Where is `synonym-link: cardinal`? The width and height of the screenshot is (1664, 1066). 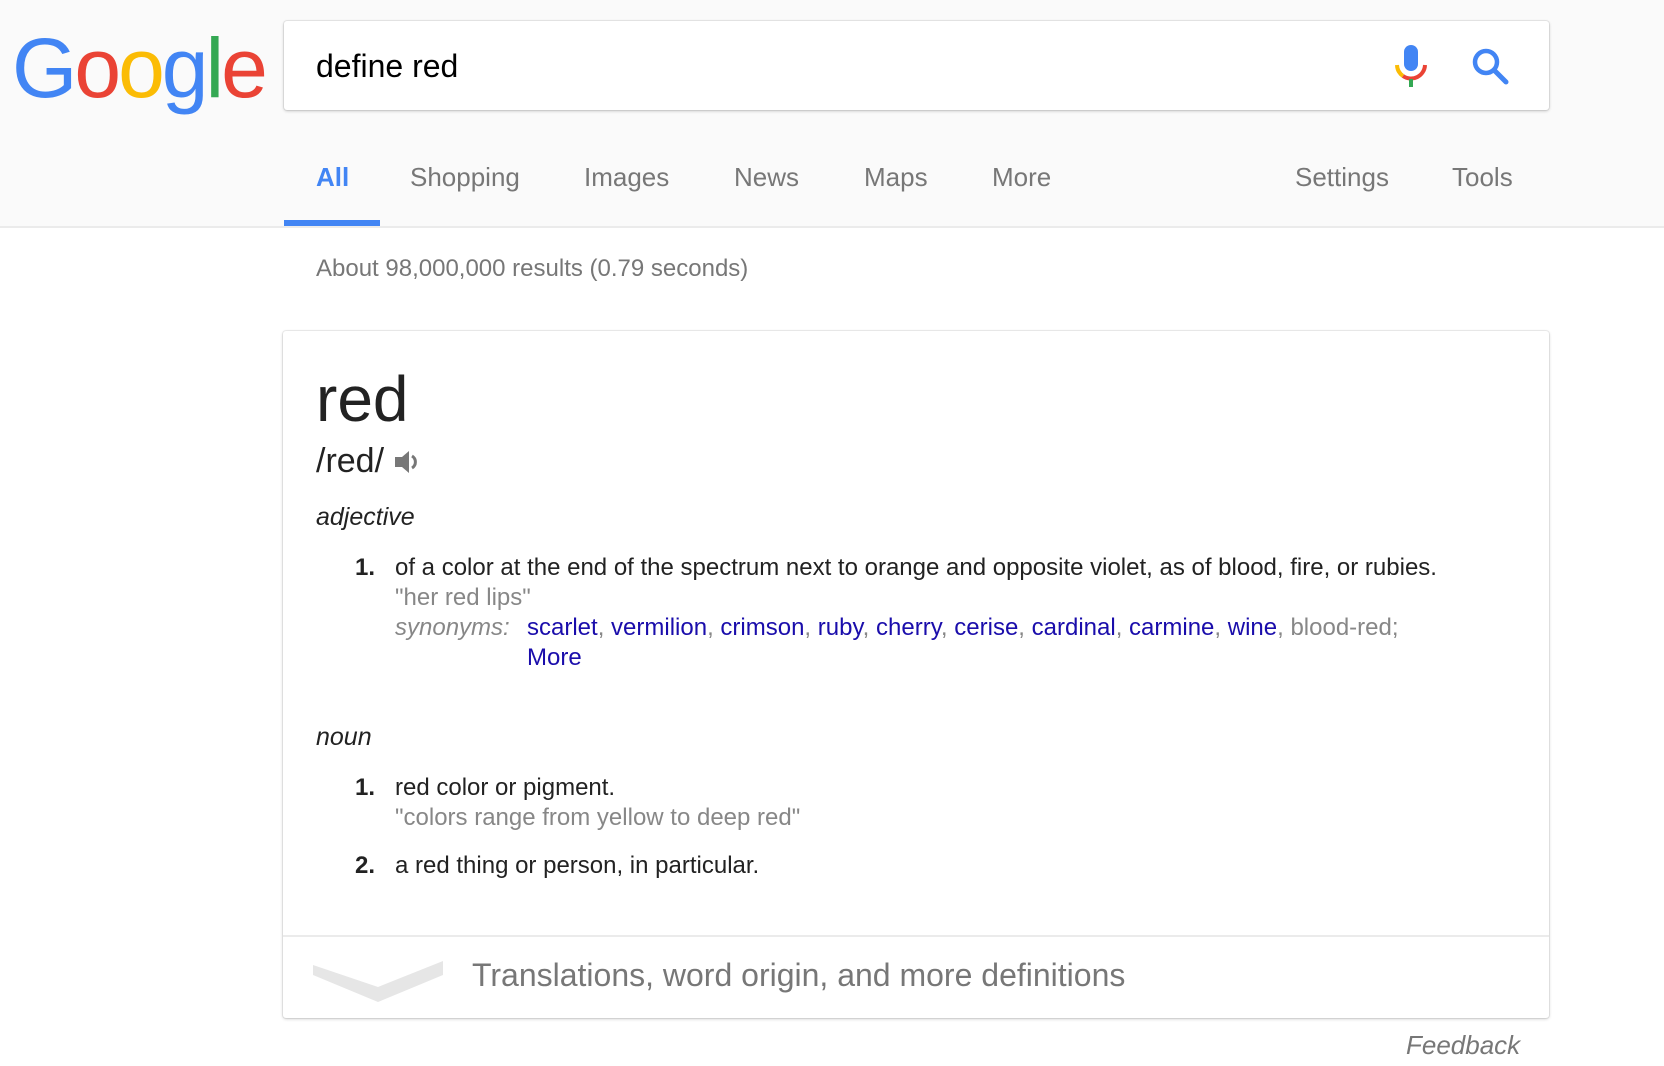
synonym-link: cardinal is located at coordinates (1074, 627).